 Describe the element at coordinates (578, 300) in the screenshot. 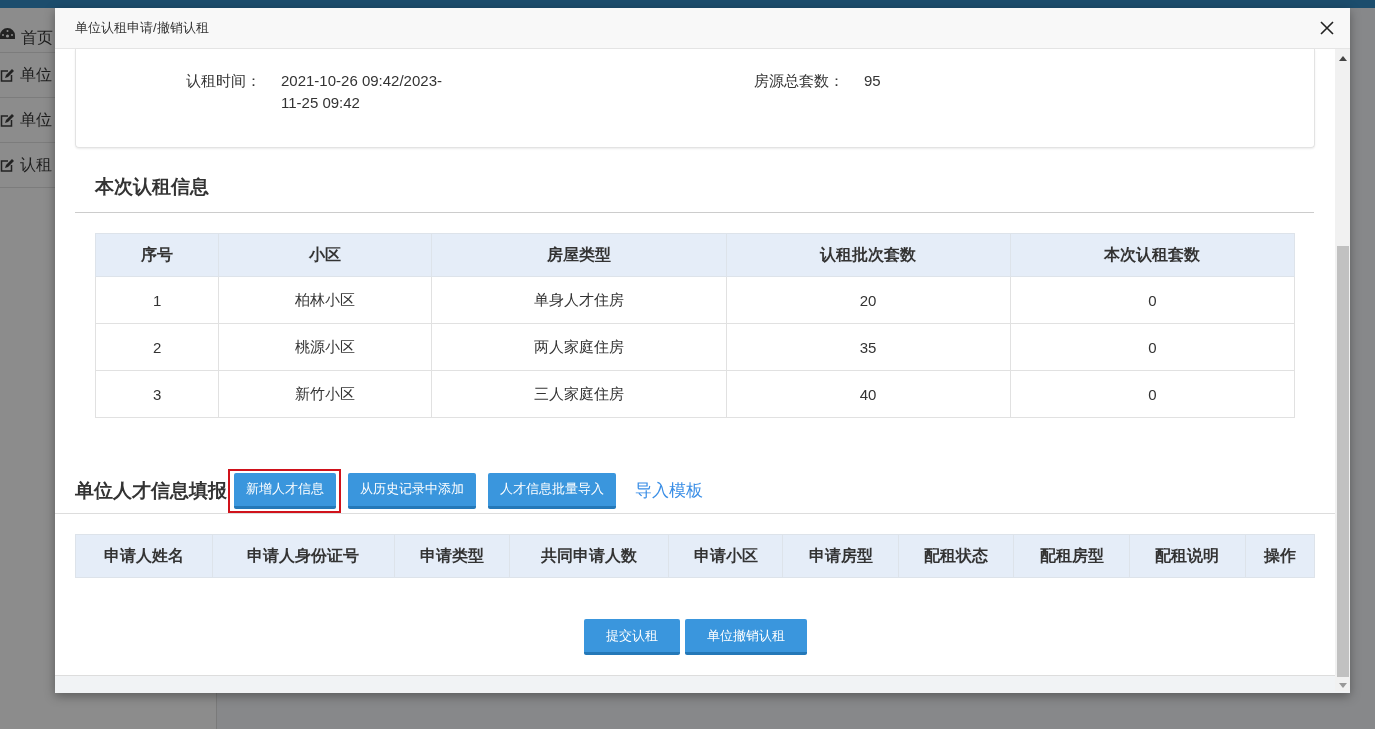

I see `table-cell: 单身人才住房` at that location.